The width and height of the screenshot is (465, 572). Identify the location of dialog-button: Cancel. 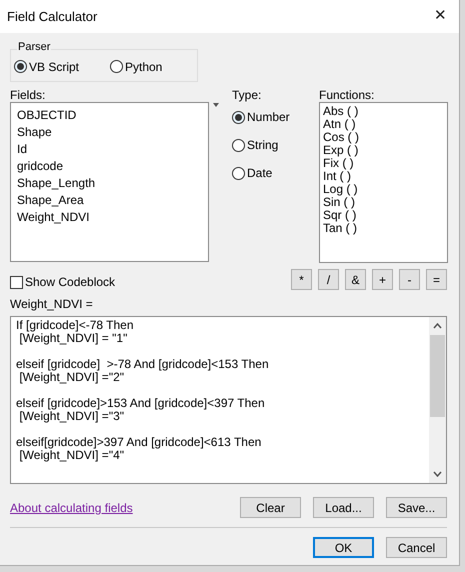
(416, 547).